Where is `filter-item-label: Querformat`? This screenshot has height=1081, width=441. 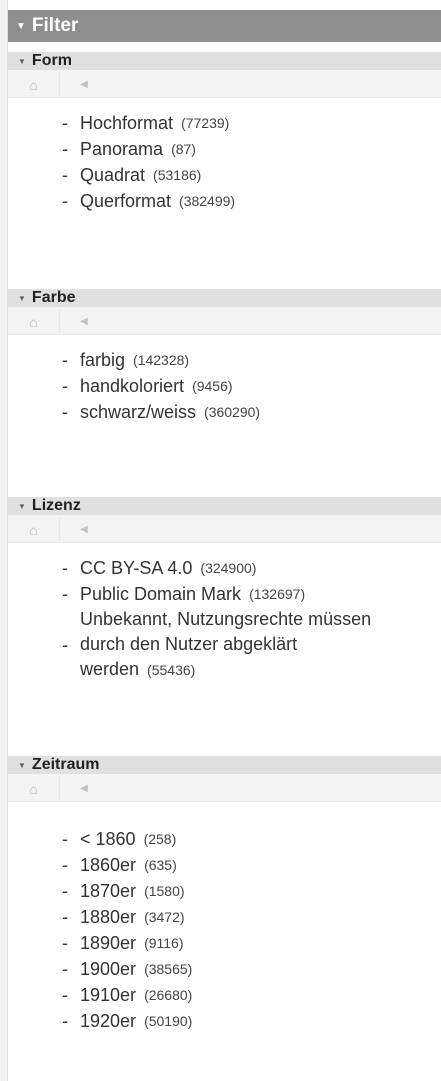 filter-item-label: Querformat is located at coordinates (126, 200).